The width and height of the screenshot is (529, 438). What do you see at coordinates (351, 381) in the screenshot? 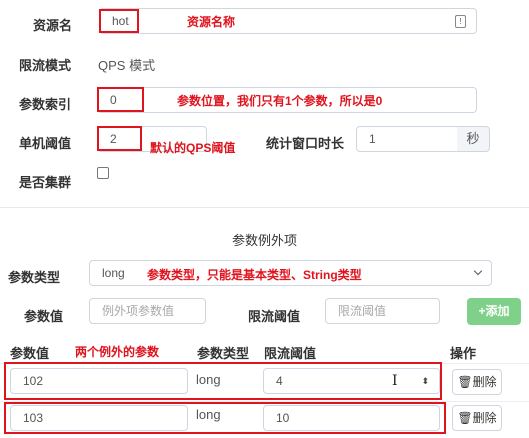
I see `table-row-1-threshold-input: 4 I ⬍` at bounding box center [351, 381].